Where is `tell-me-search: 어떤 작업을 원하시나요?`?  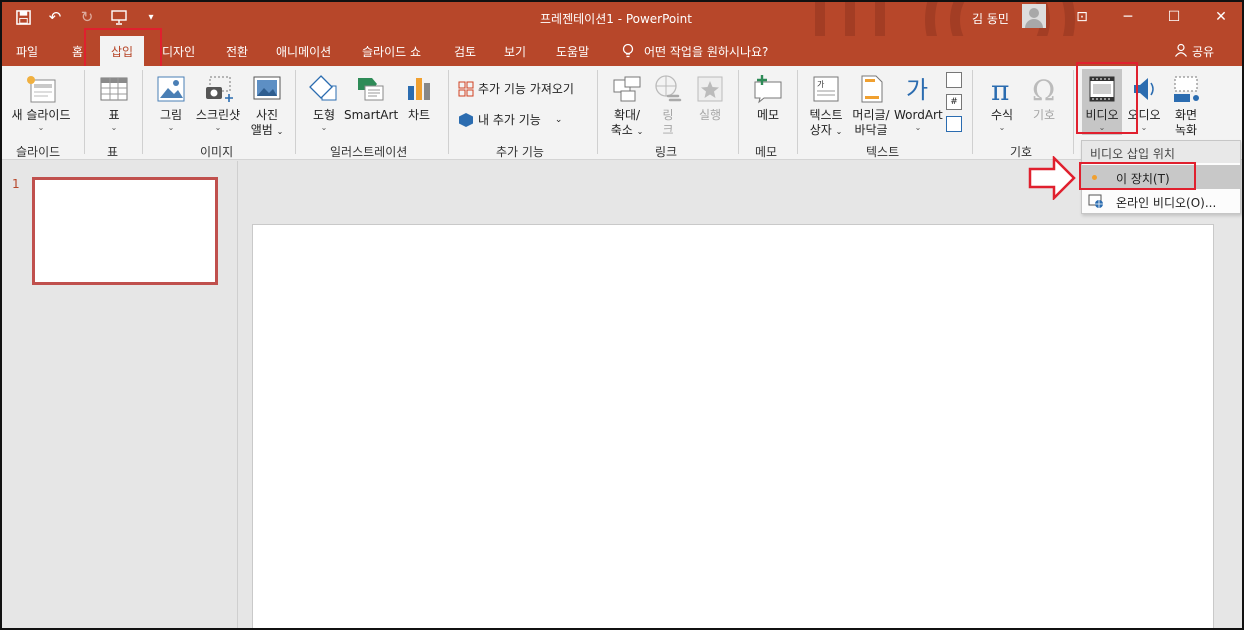
tell-me-search: 어떤 작업을 원하시나요? is located at coordinates (695, 52).